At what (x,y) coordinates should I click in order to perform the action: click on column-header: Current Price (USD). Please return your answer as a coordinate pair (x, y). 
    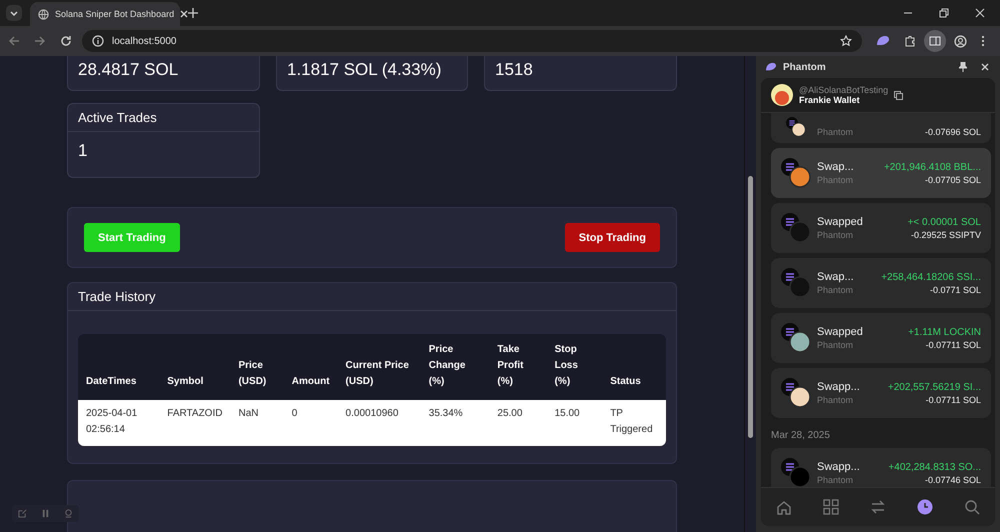
    Looking at the image, I should click on (377, 373).